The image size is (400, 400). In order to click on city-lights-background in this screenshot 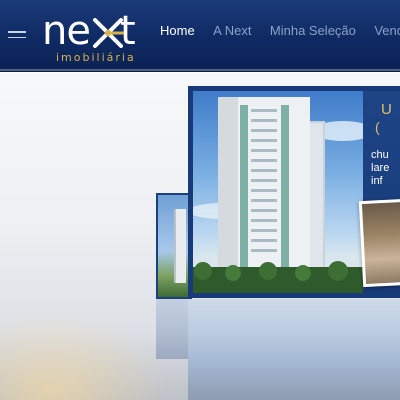, I will do `click(85, 355)`.